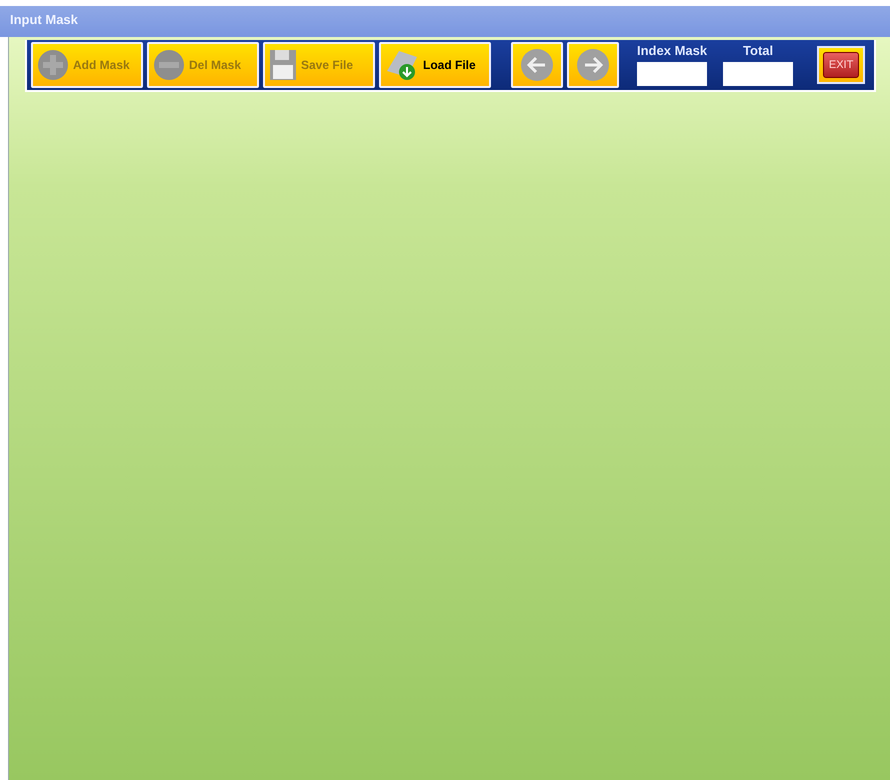 This screenshot has height=780, width=890. Describe the element at coordinates (672, 51) in the screenshot. I see `field-label: Index Mask` at that location.